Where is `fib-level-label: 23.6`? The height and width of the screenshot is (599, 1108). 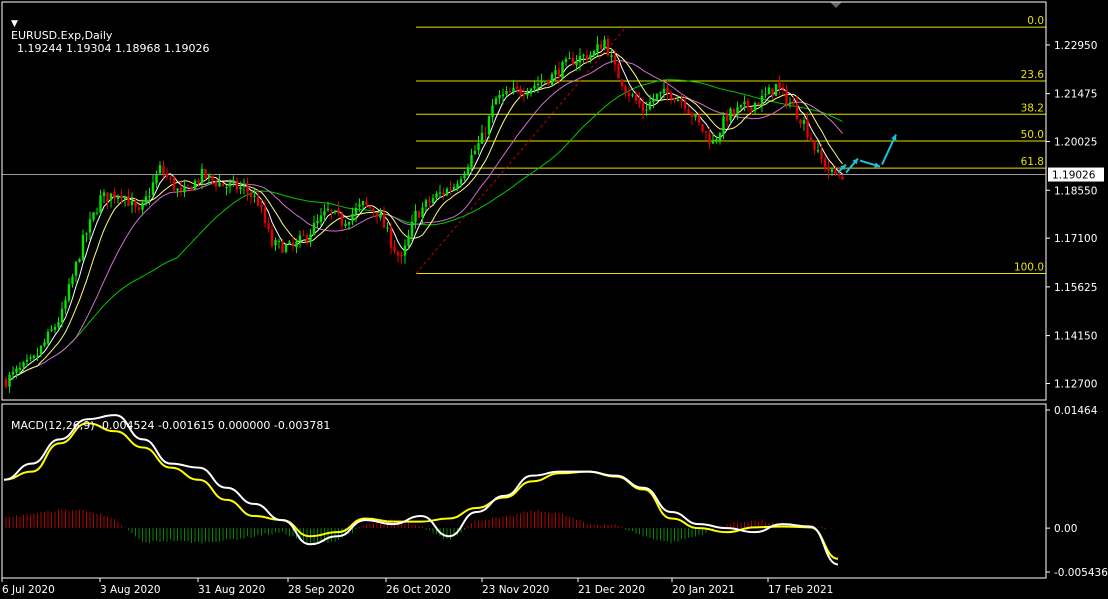
fib-level-label: 23.6 is located at coordinates (1033, 75).